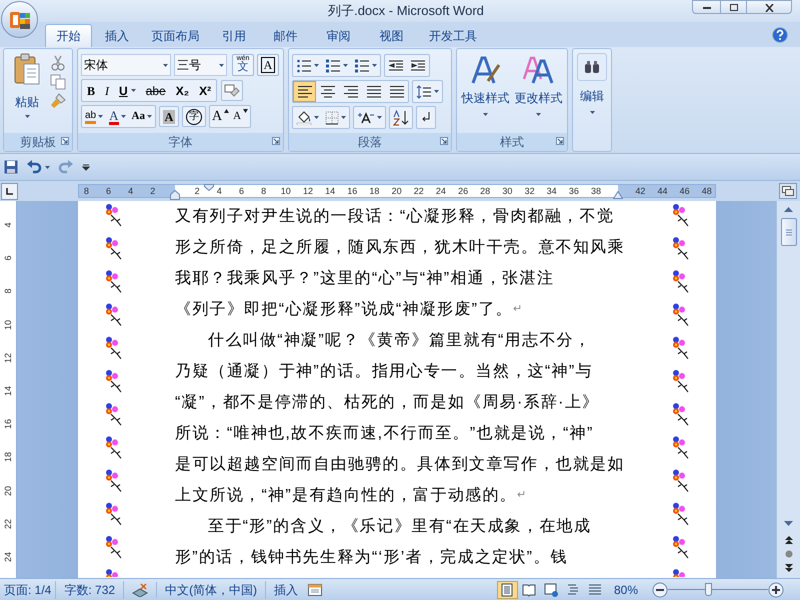  I want to click on clear-formatting-button, so click(232, 90).